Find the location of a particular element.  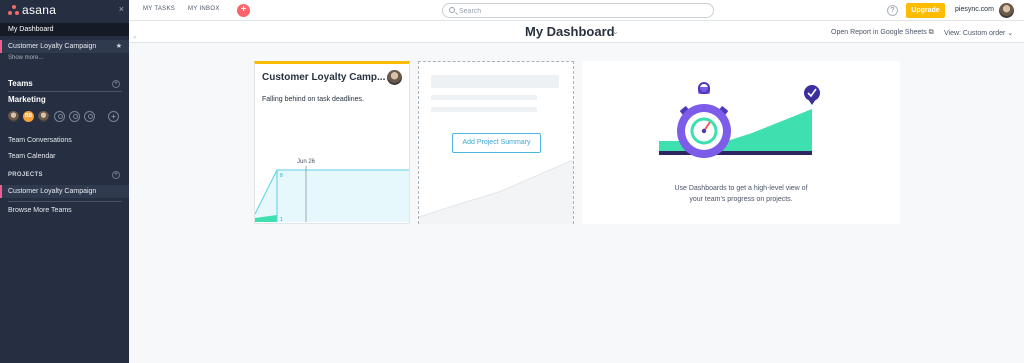

close-sidebar-icon: × is located at coordinates (121, 9).